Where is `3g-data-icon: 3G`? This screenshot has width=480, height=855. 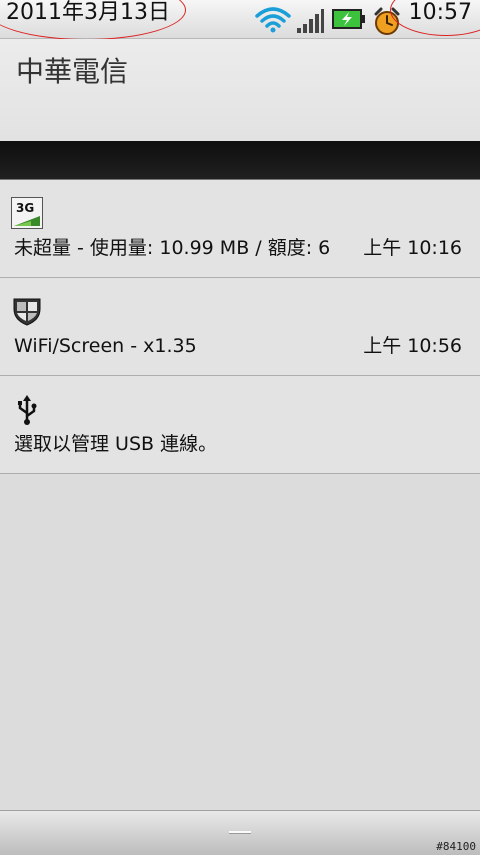 3g-data-icon: 3G is located at coordinates (27, 213).